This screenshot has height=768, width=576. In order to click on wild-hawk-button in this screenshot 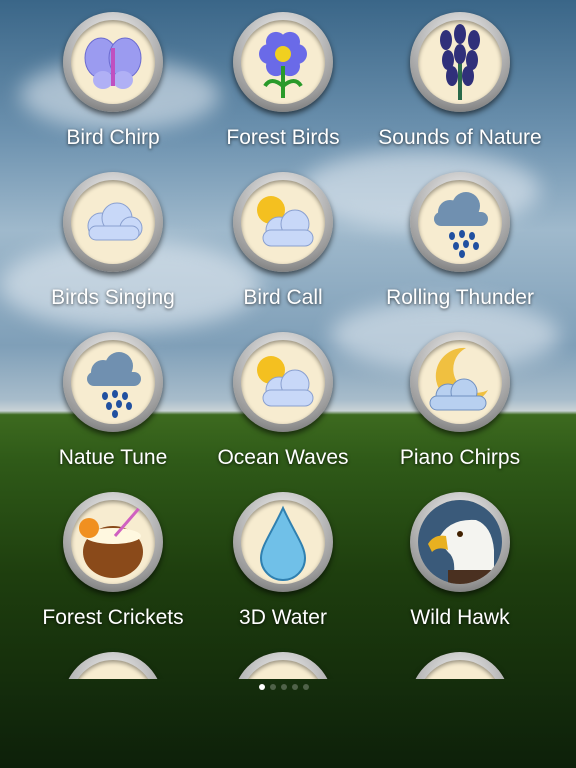, I will do `click(460, 542)`.